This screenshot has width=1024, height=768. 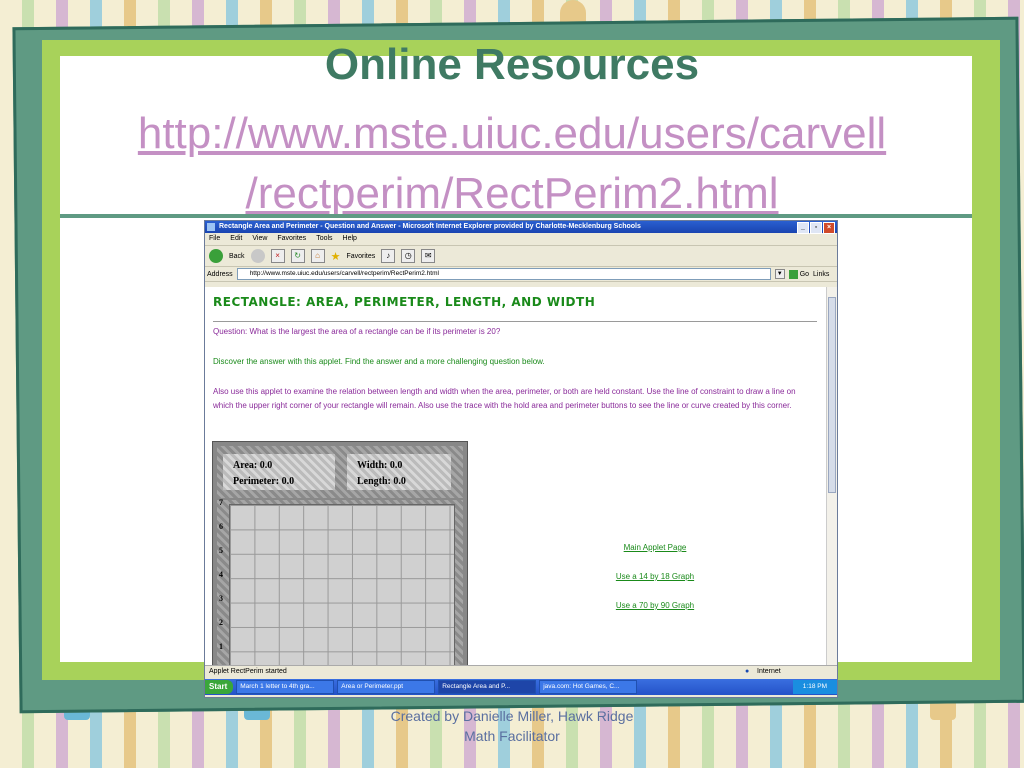 I want to click on ie-icon, so click(x=211, y=227).